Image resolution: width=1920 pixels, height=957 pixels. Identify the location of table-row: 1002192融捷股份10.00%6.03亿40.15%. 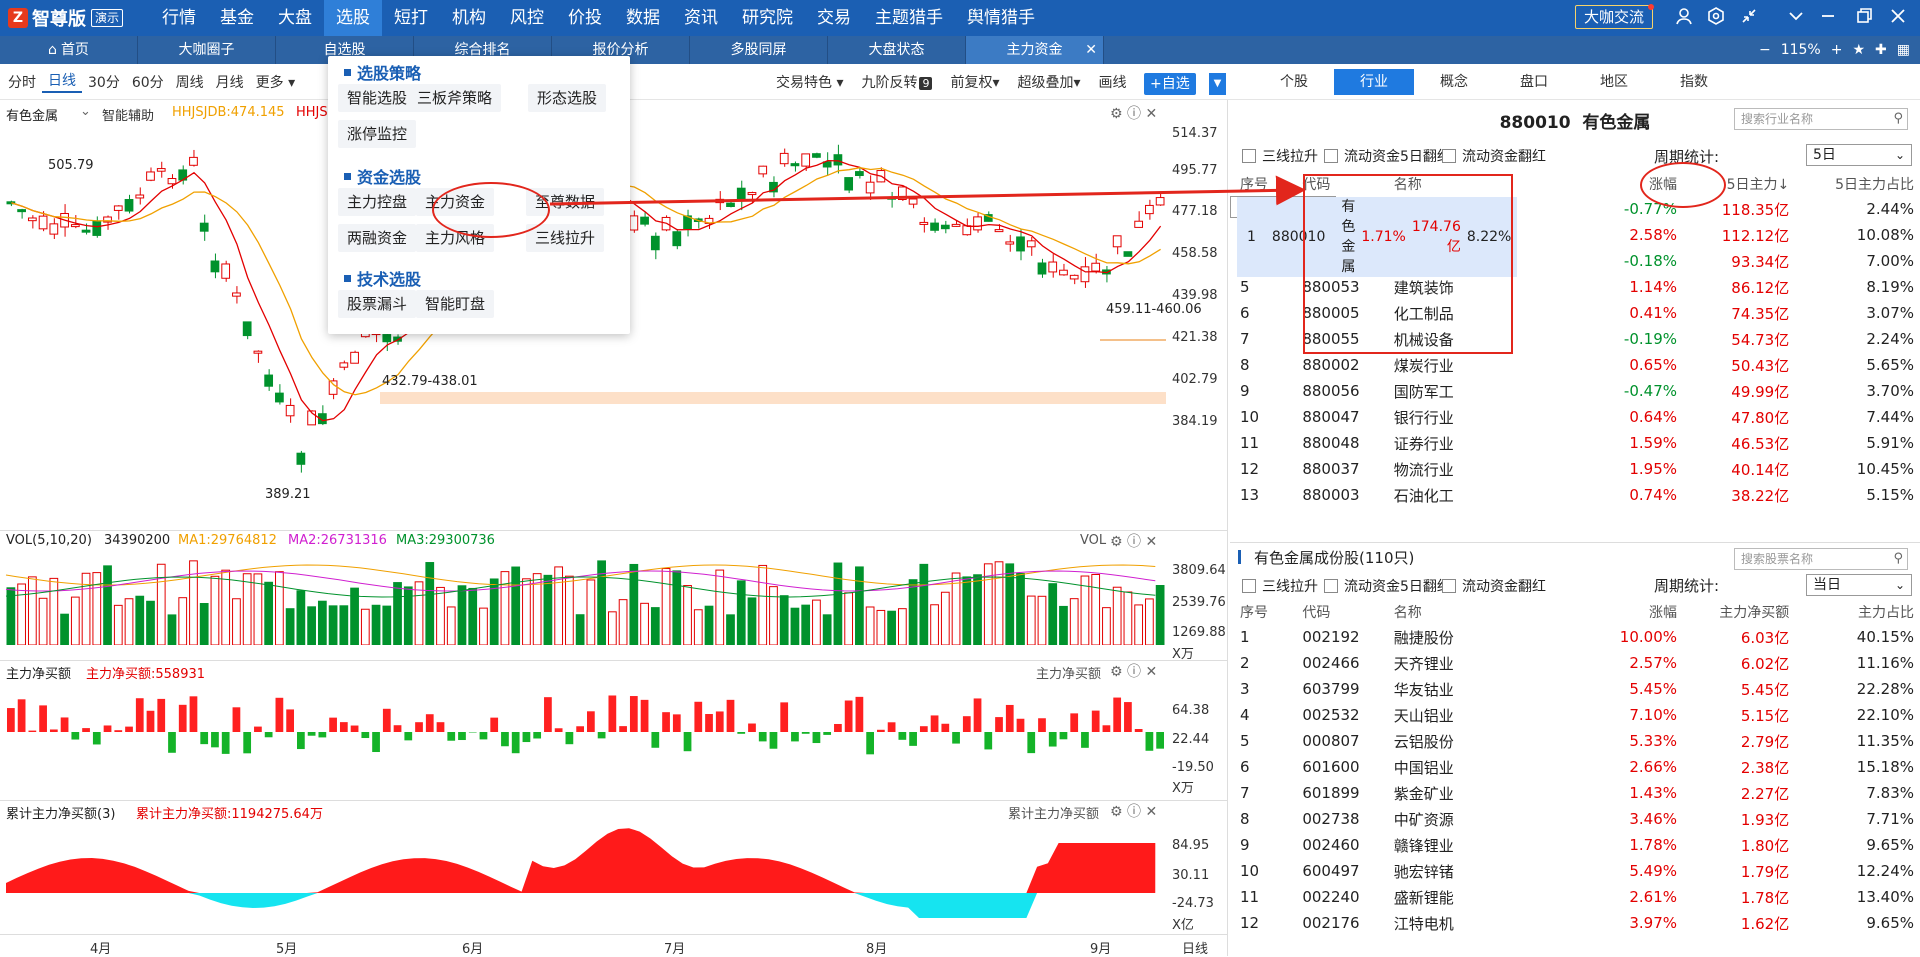
(1575, 637).